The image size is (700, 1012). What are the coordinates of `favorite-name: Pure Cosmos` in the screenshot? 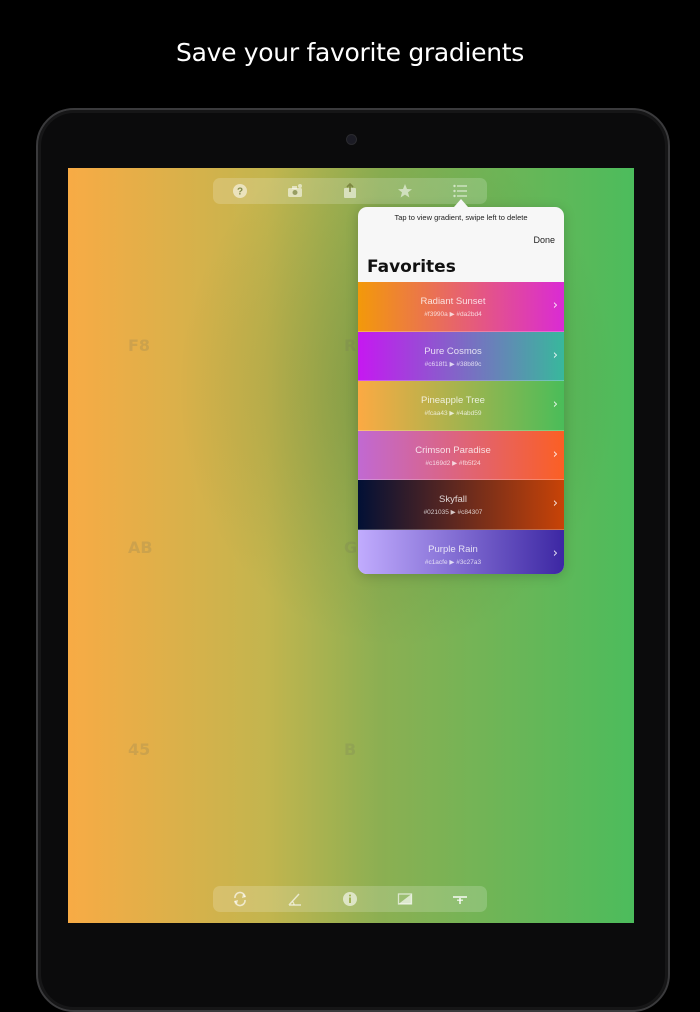 It's located at (453, 351).